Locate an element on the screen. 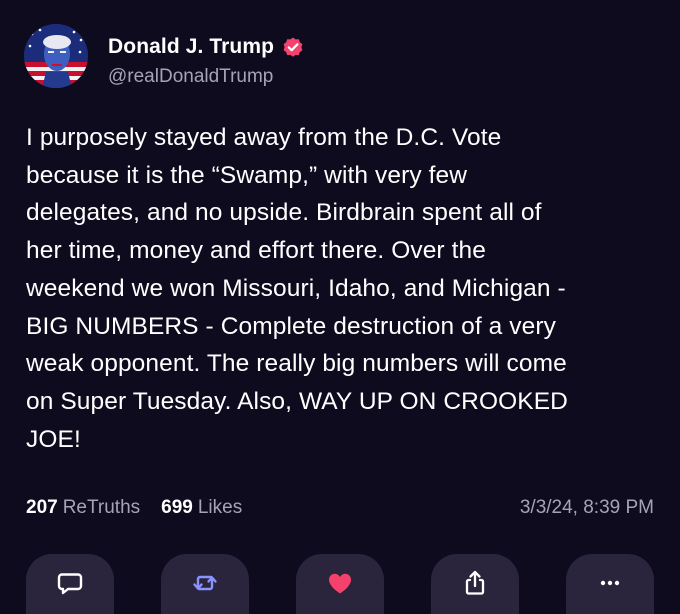 The height and width of the screenshot is (614, 680). more-options-button is located at coordinates (610, 584).